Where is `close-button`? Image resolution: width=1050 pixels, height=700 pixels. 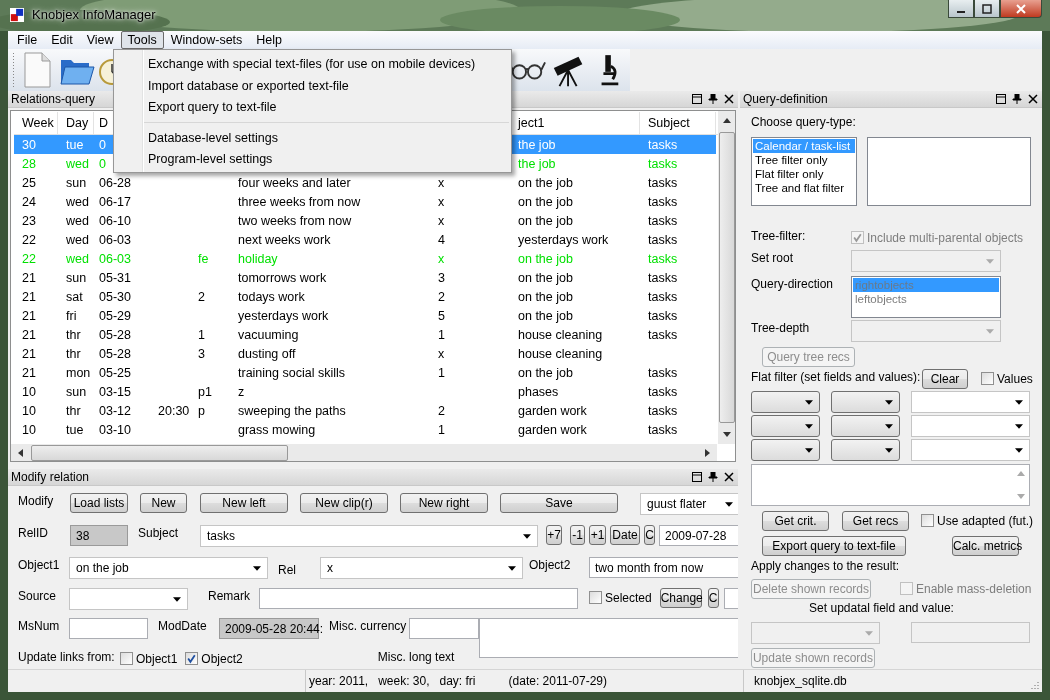 close-button is located at coordinates (1021, 9).